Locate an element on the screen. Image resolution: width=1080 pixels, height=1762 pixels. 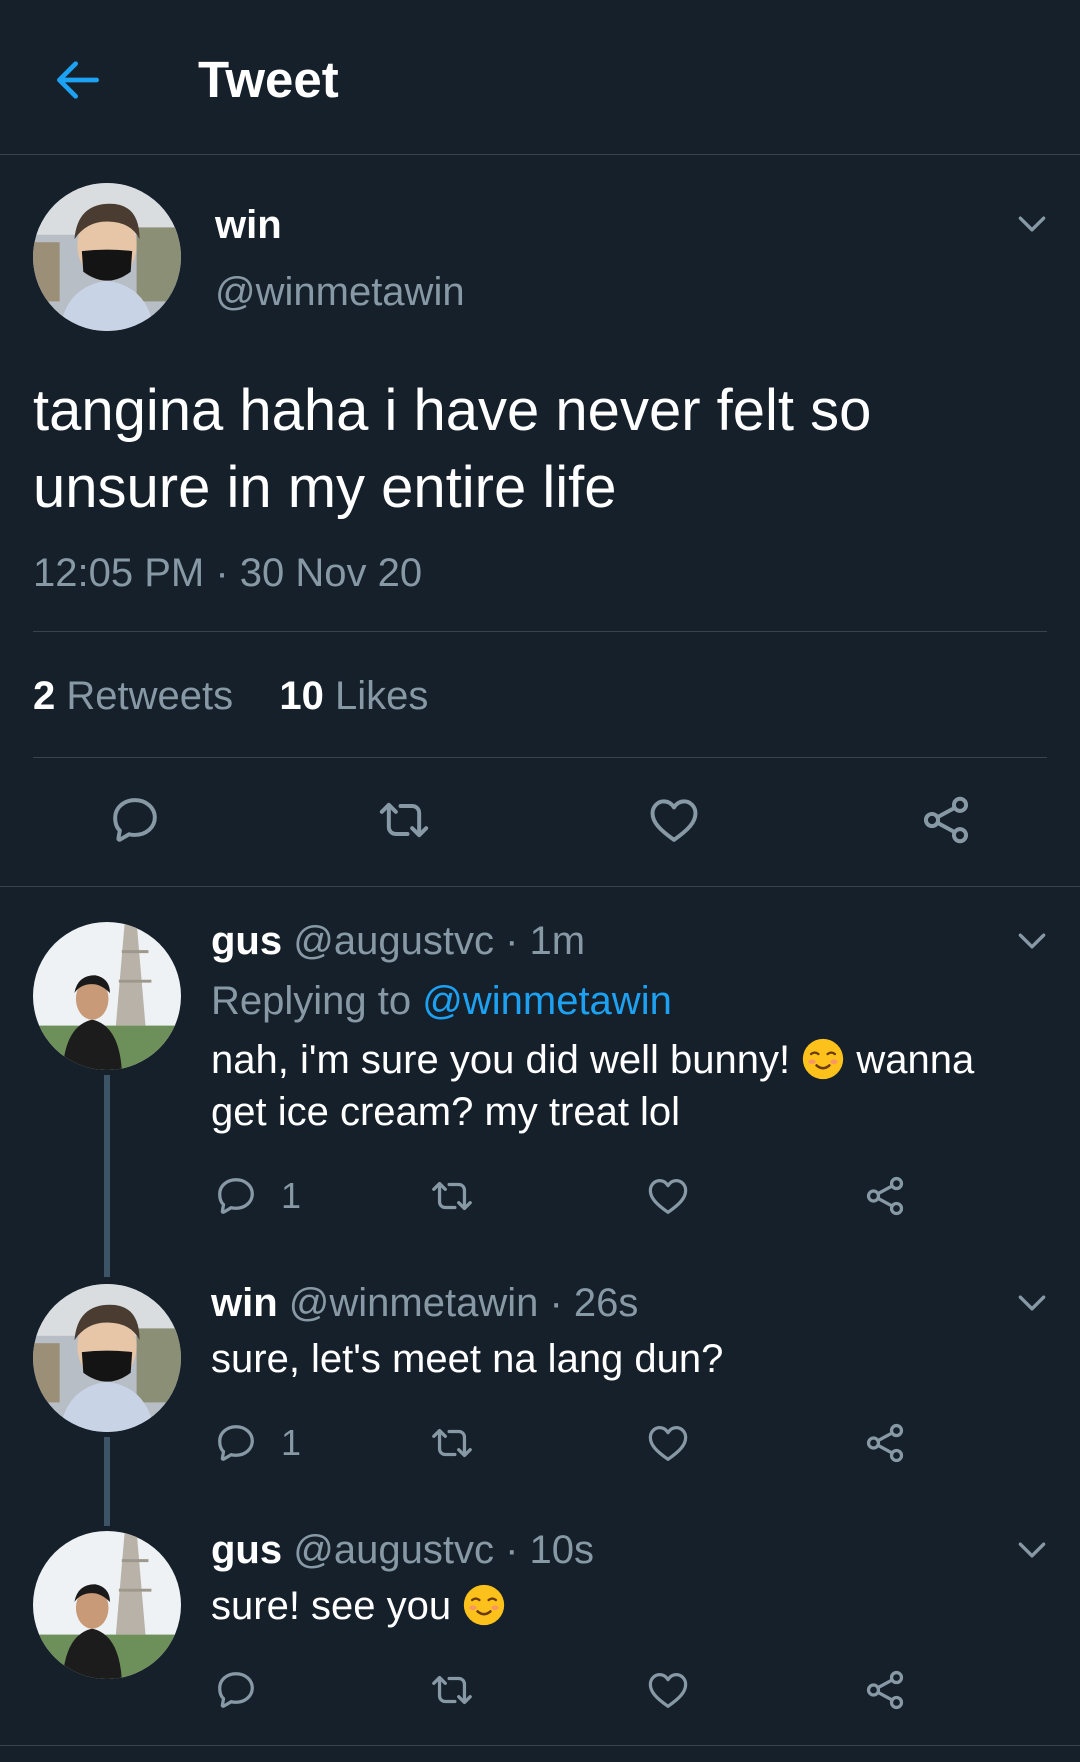
author-handle: @winmetawin is located at coordinates (340, 292).